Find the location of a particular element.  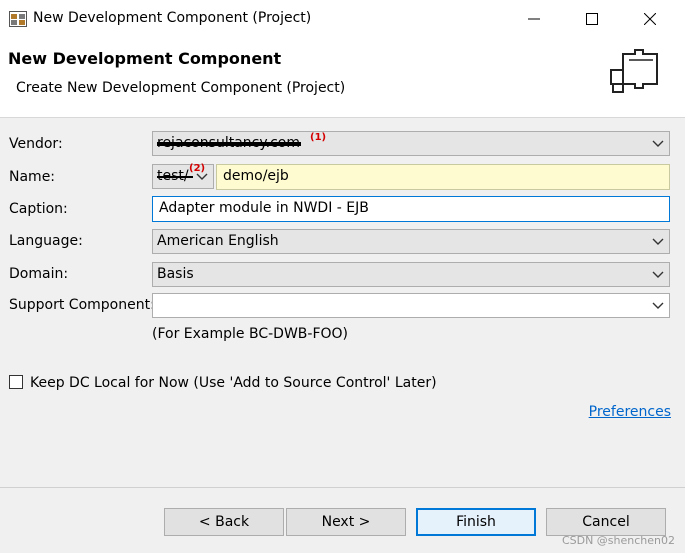

name-field: demo/ejb is located at coordinates (443, 177).